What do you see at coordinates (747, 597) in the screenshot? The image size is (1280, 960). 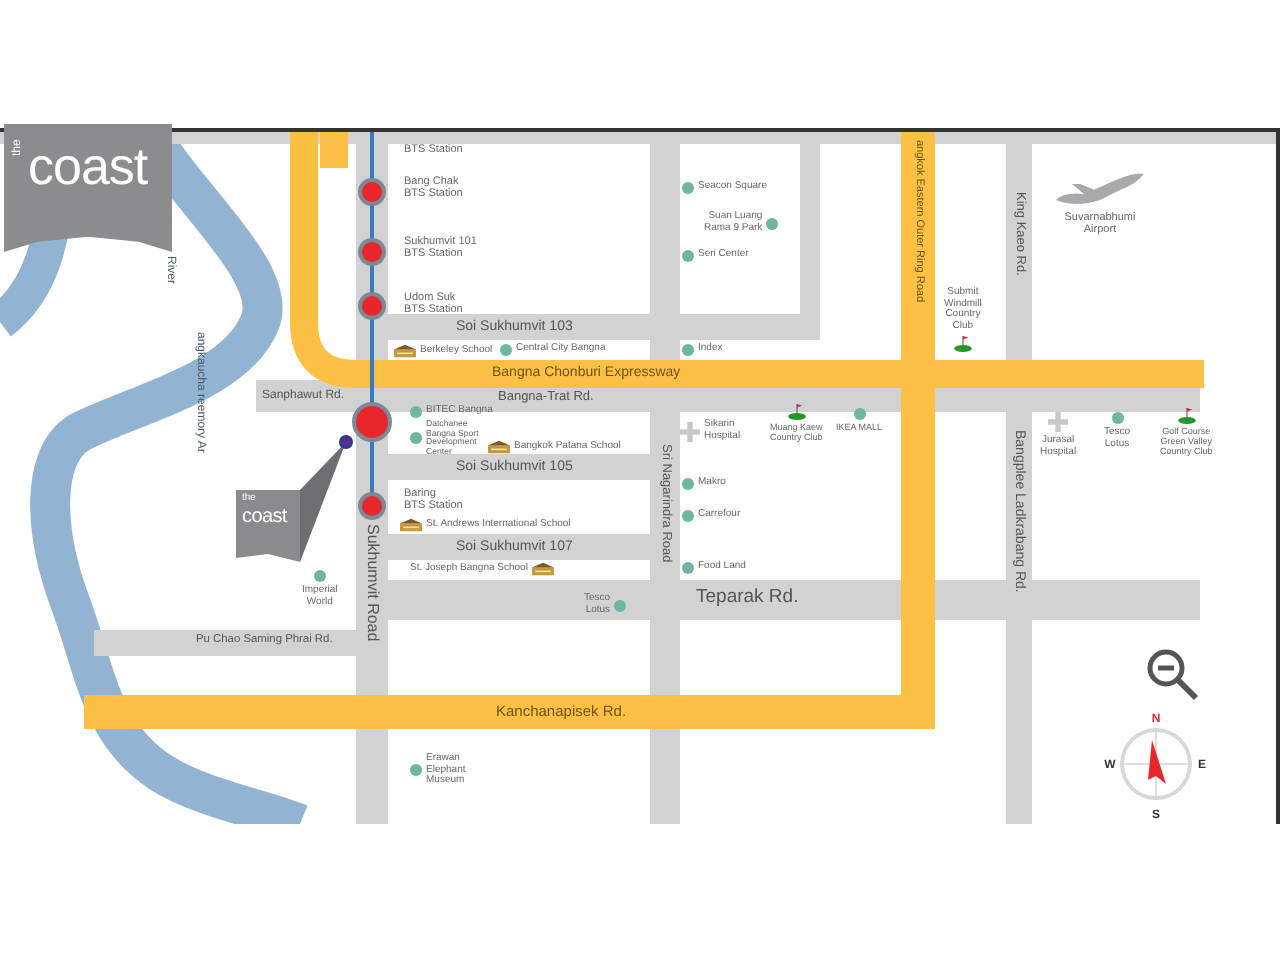 I see `road-label: Teparak Rd.` at bounding box center [747, 597].